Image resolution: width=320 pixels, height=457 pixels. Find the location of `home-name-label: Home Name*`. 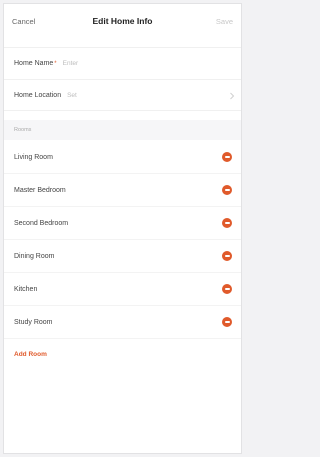

home-name-label: Home Name* is located at coordinates (35, 63).